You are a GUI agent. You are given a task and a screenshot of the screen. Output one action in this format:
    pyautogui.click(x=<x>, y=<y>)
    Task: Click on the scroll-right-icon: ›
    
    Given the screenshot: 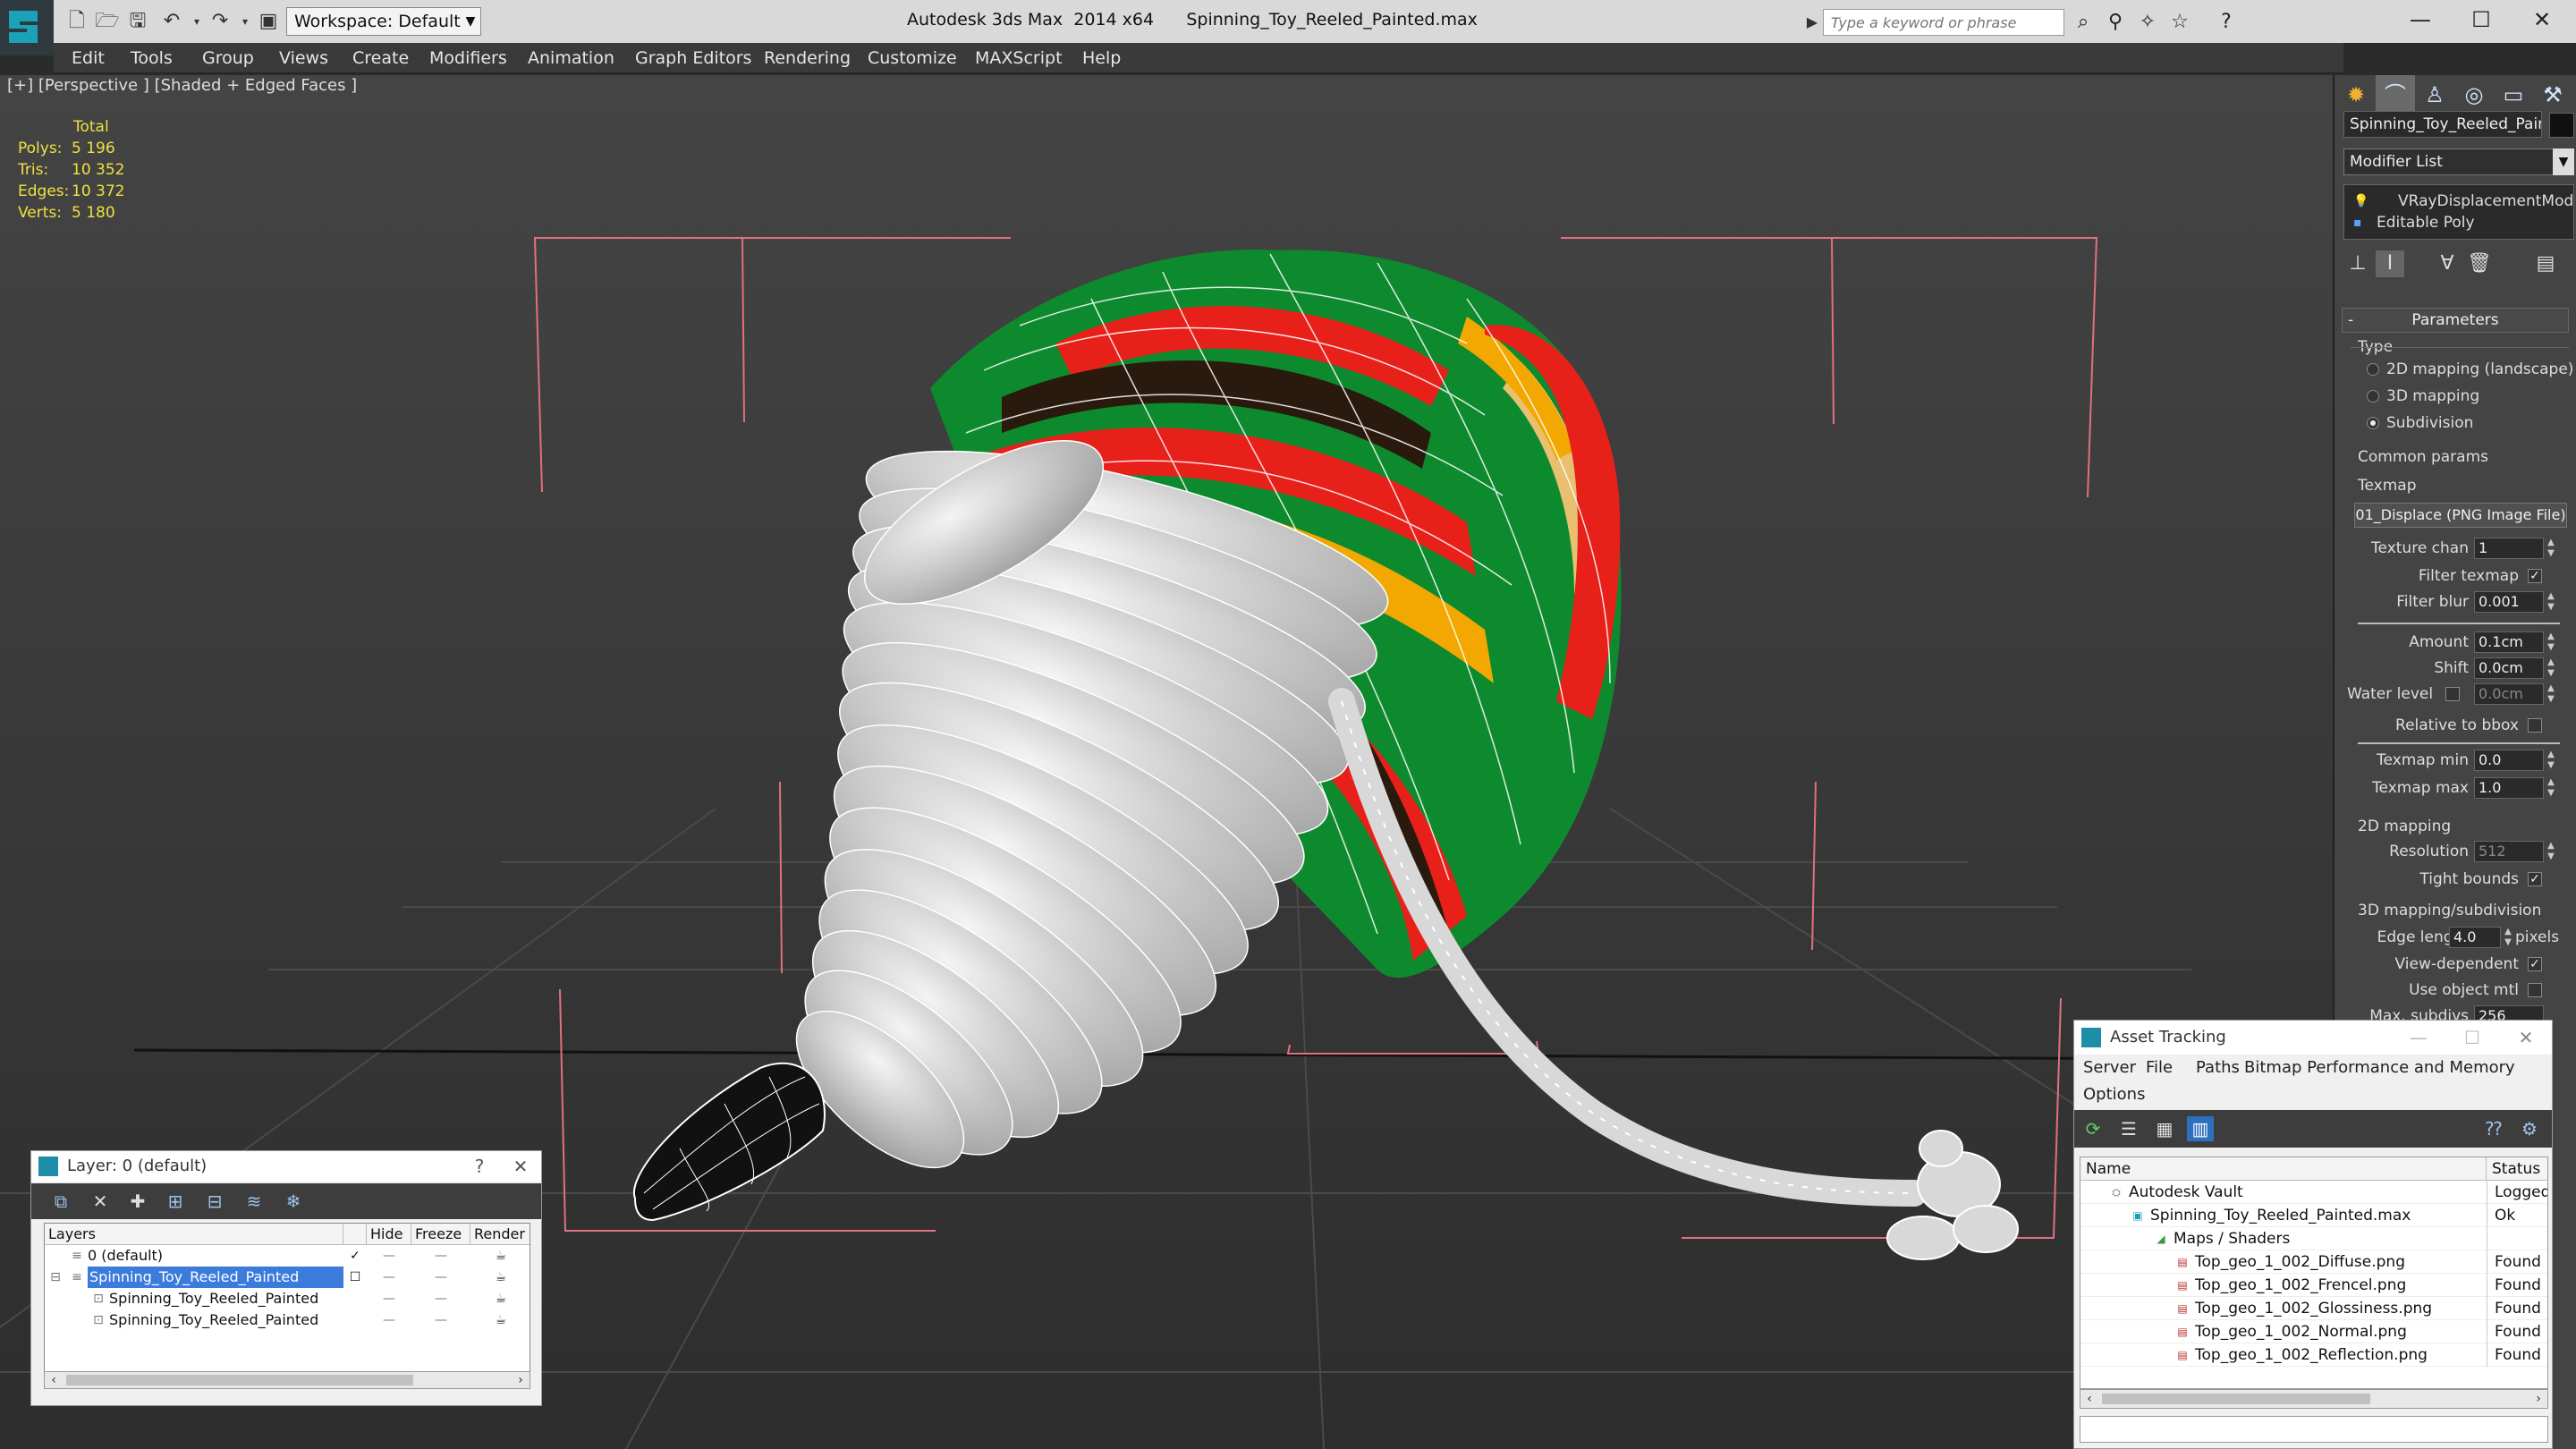 What is the action you would take?
    pyautogui.click(x=521, y=1380)
    